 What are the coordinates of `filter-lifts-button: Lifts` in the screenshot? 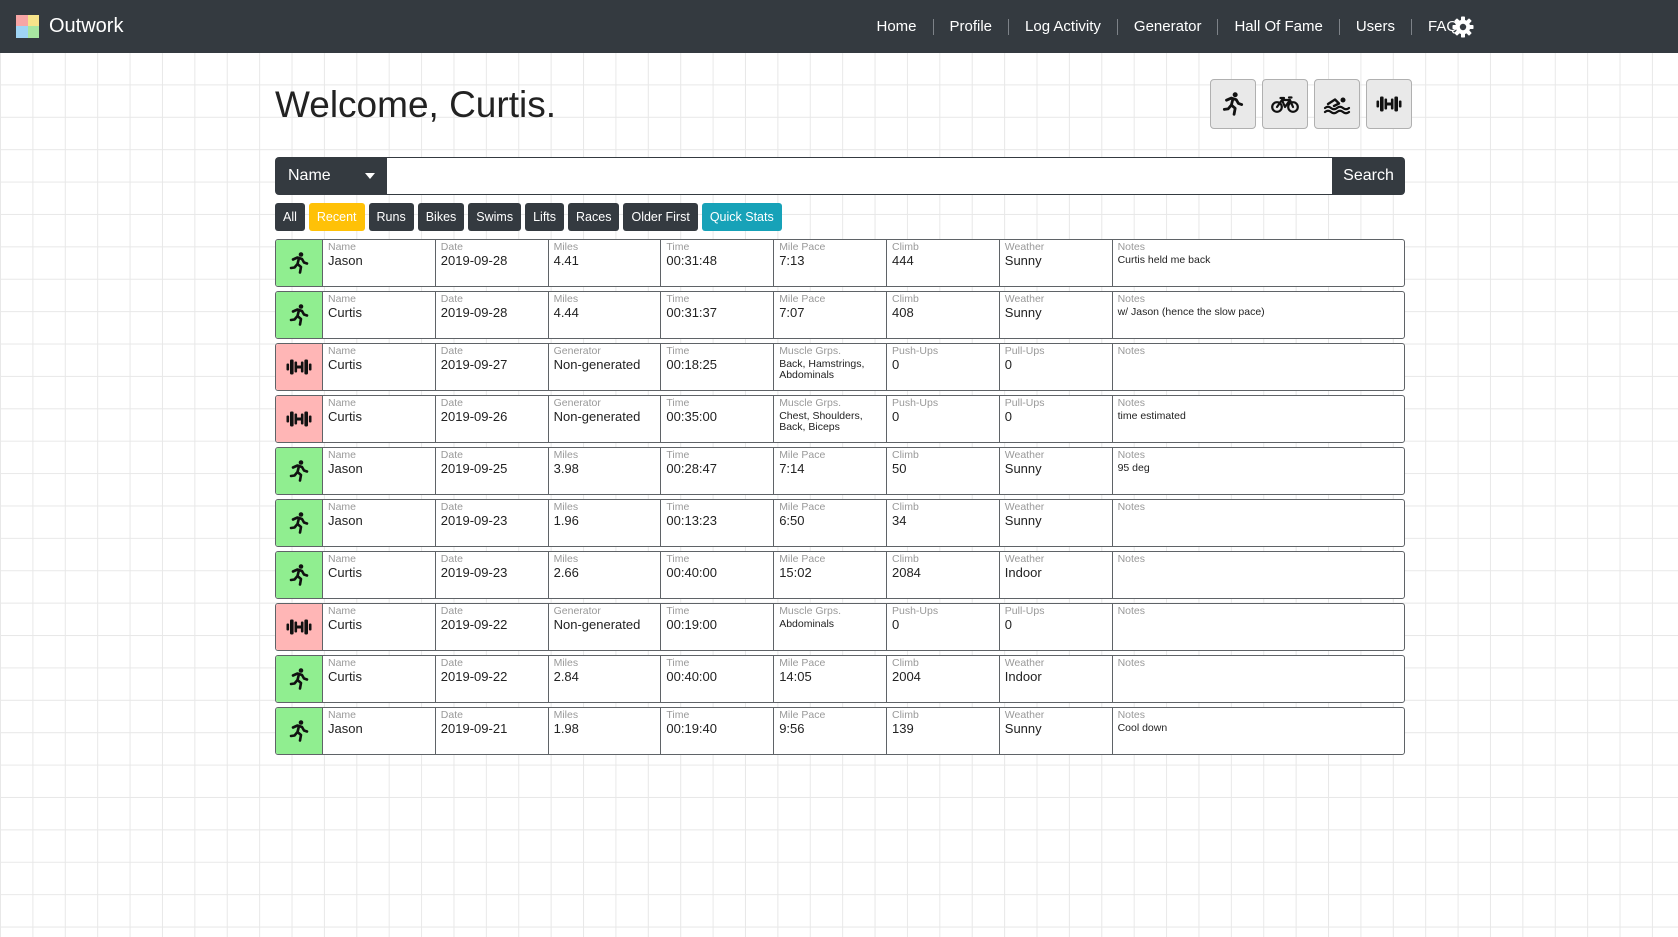 It's located at (545, 217).